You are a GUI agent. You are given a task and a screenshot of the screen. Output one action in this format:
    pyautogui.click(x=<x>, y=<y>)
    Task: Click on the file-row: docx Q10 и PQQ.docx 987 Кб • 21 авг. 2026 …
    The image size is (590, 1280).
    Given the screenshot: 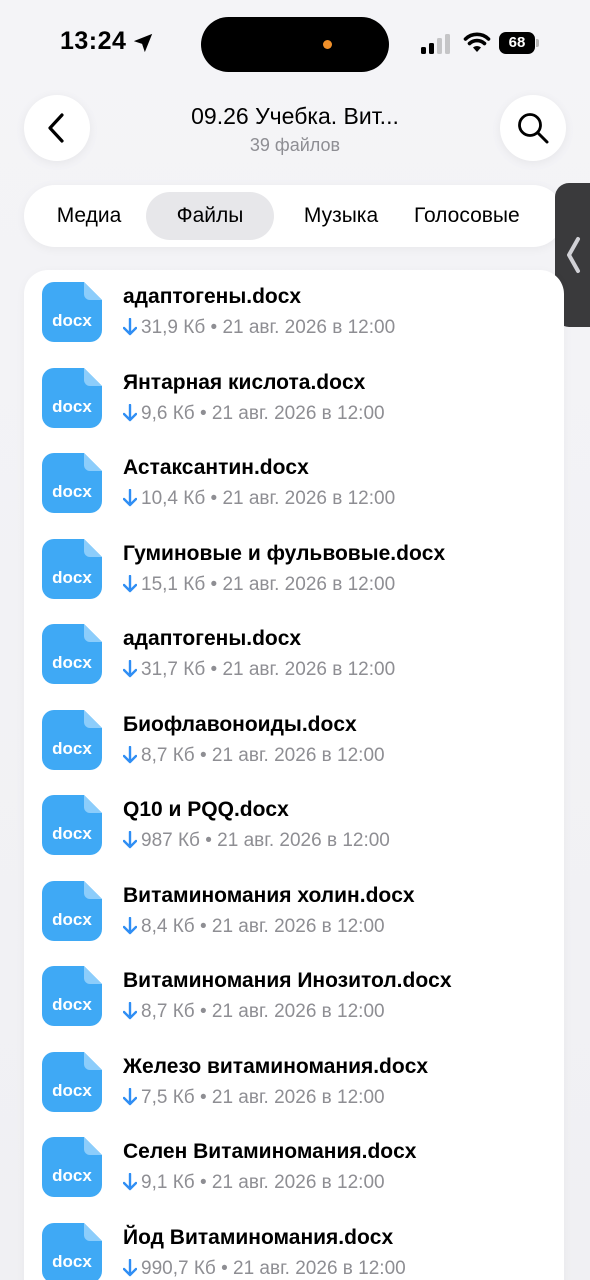 What is the action you would take?
    pyautogui.click(x=294, y=826)
    